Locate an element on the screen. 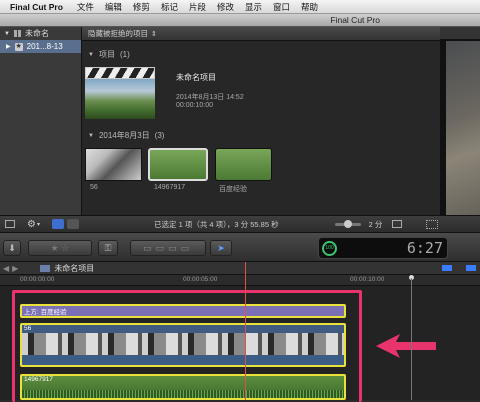  library-name: 未命名 is located at coordinates (36, 33).